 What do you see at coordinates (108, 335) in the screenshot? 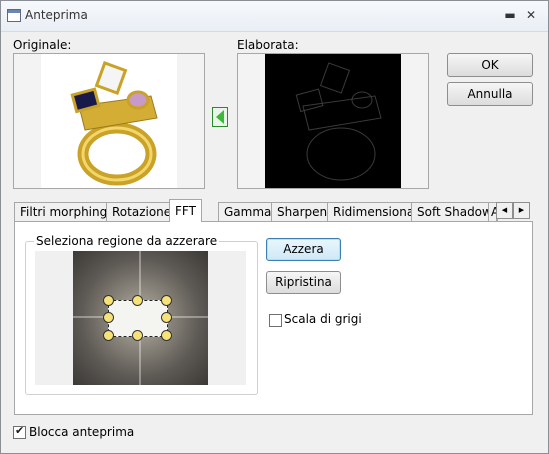
I see `selection-handle-bottom-left` at bounding box center [108, 335].